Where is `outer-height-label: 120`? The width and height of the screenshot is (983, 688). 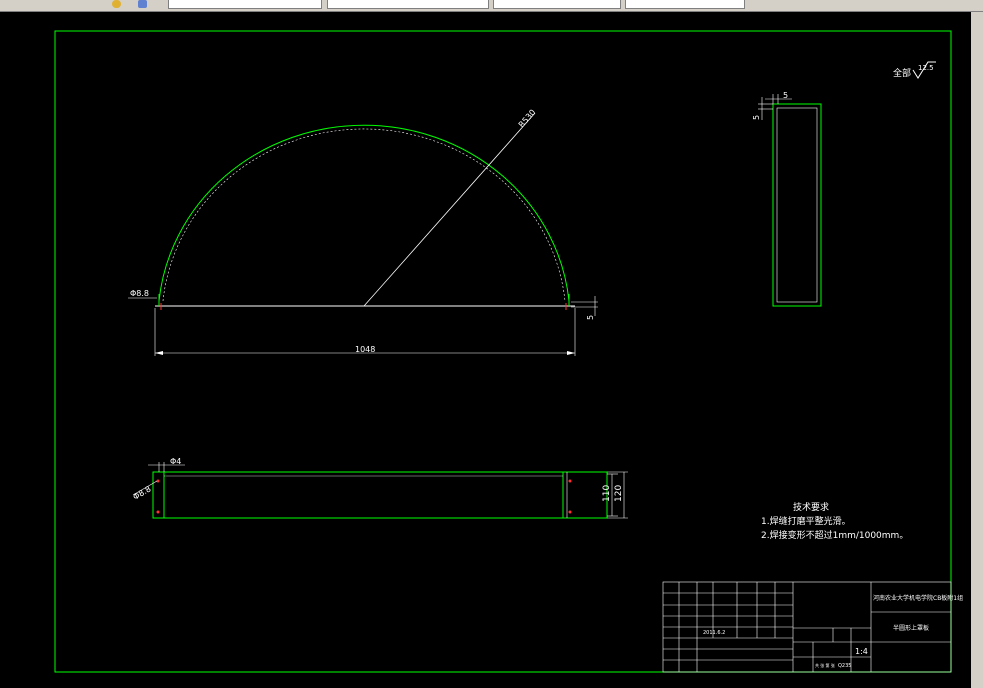
outer-height-label: 120 is located at coordinates (619, 493).